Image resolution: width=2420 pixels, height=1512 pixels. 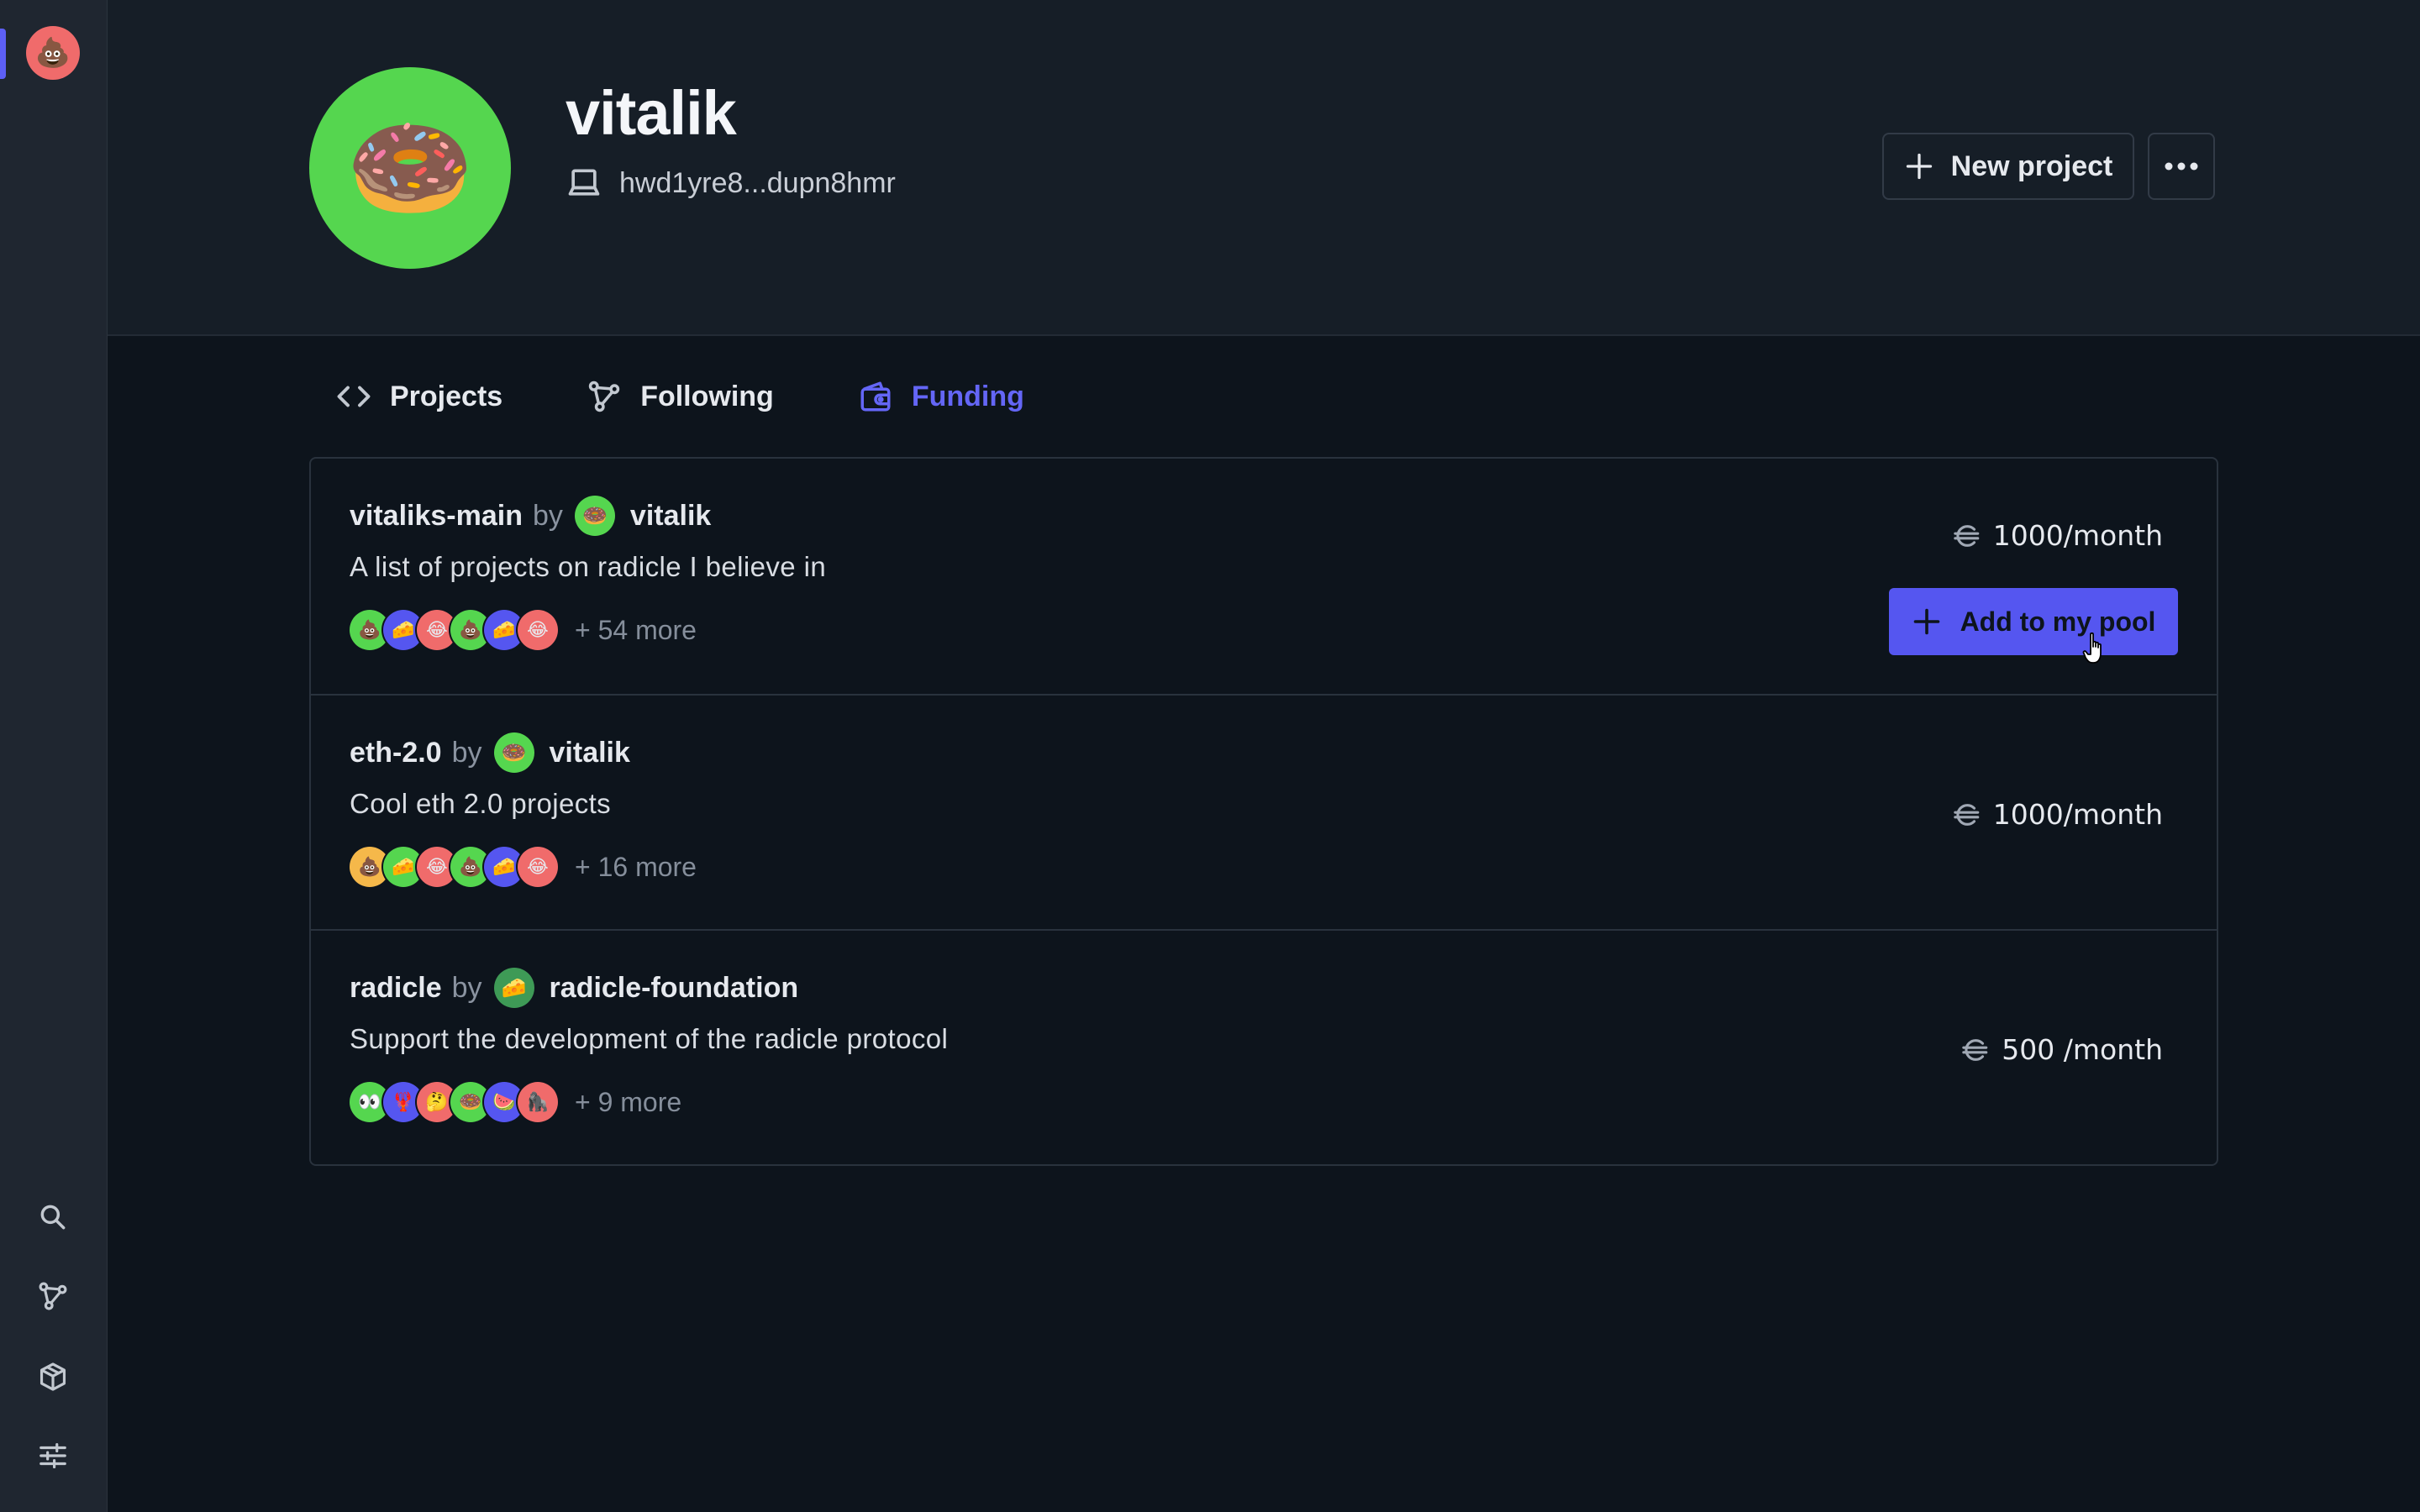 I want to click on profile-tabs: Projects Following Funding, so click(x=680, y=396).